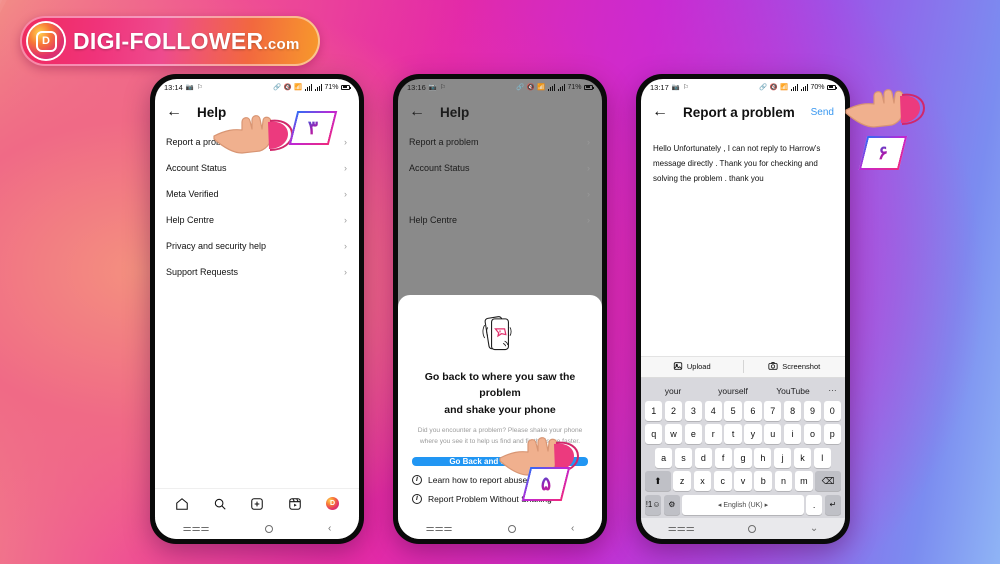 Image resolution: width=1000 pixels, height=564 pixels. I want to click on key-q: q, so click(654, 434).